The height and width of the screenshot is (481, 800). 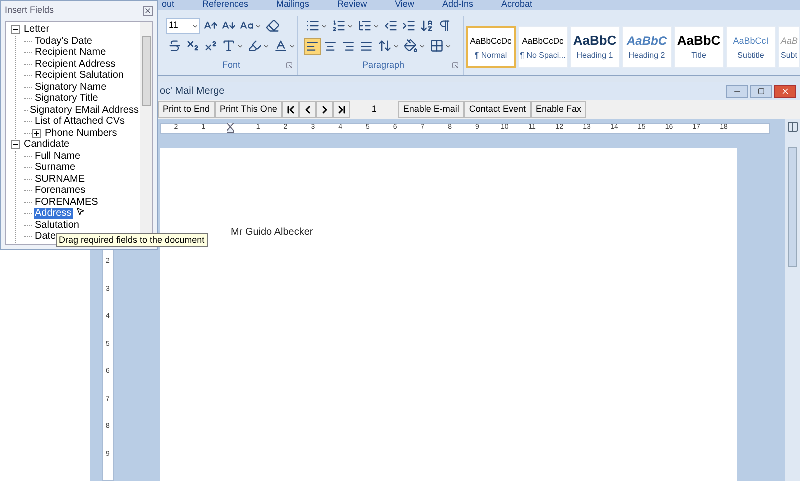 What do you see at coordinates (789, 56) in the screenshot?
I see `style-name: Subt` at bounding box center [789, 56].